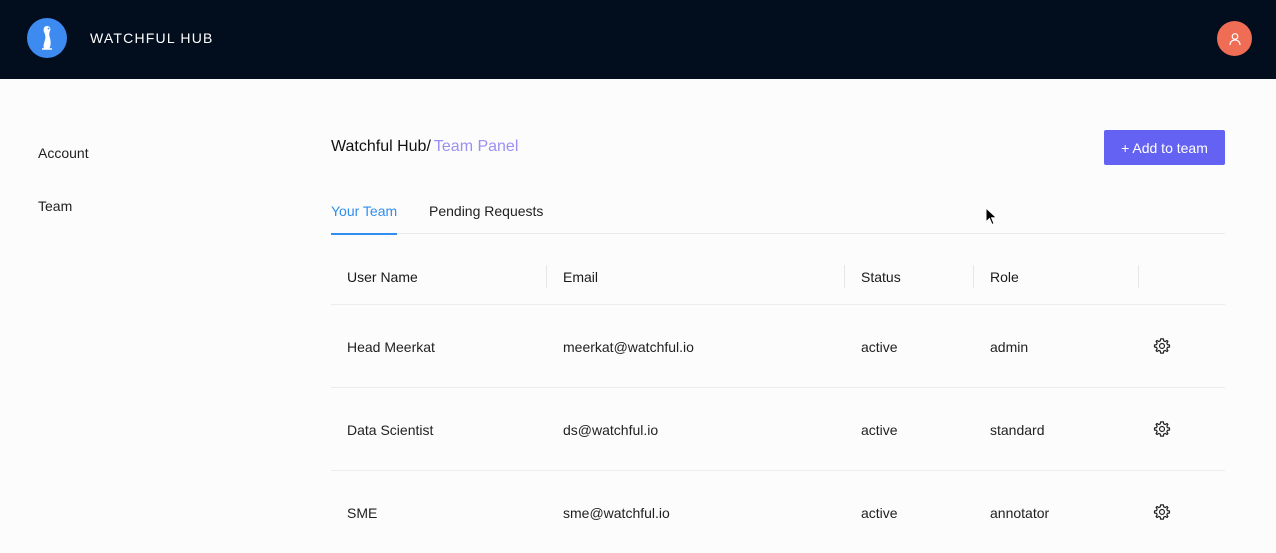  Describe the element at coordinates (628, 347) in the screenshot. I see `email-cell: meerkat@watchful.io` at that location.